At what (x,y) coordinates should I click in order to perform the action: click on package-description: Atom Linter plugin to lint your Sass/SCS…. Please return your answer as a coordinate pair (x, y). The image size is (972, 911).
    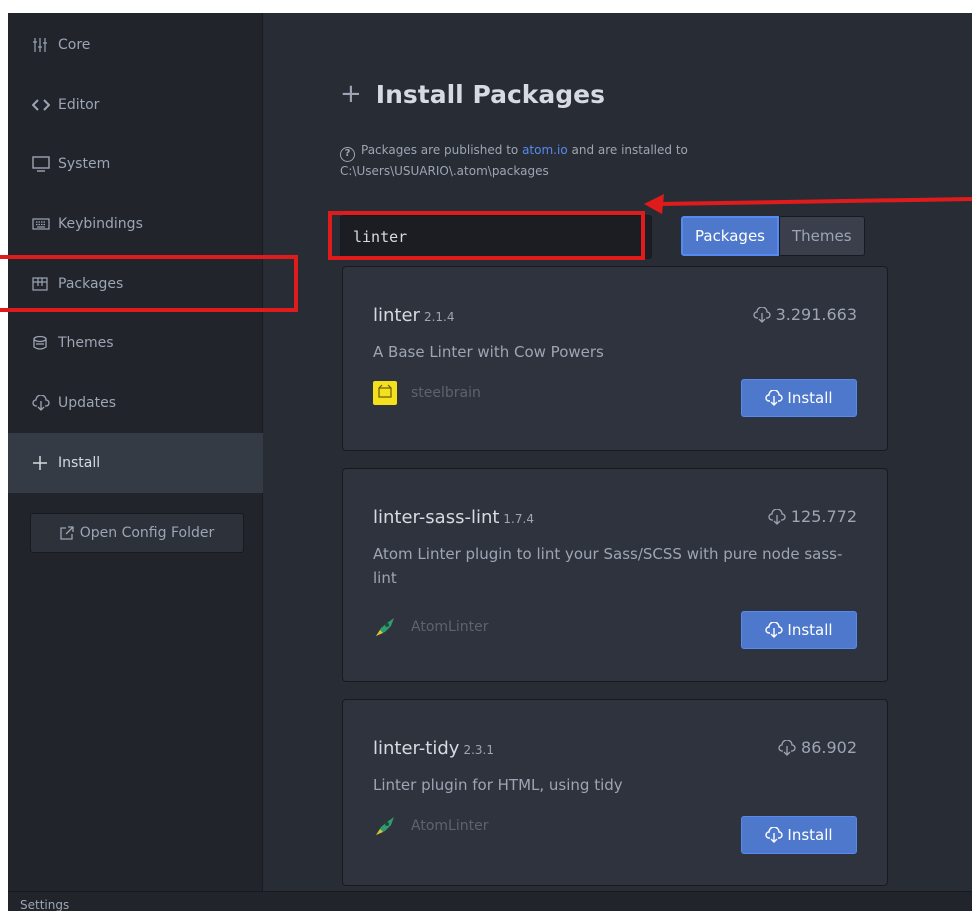
    Looking at the image, I should click on (608, 566).